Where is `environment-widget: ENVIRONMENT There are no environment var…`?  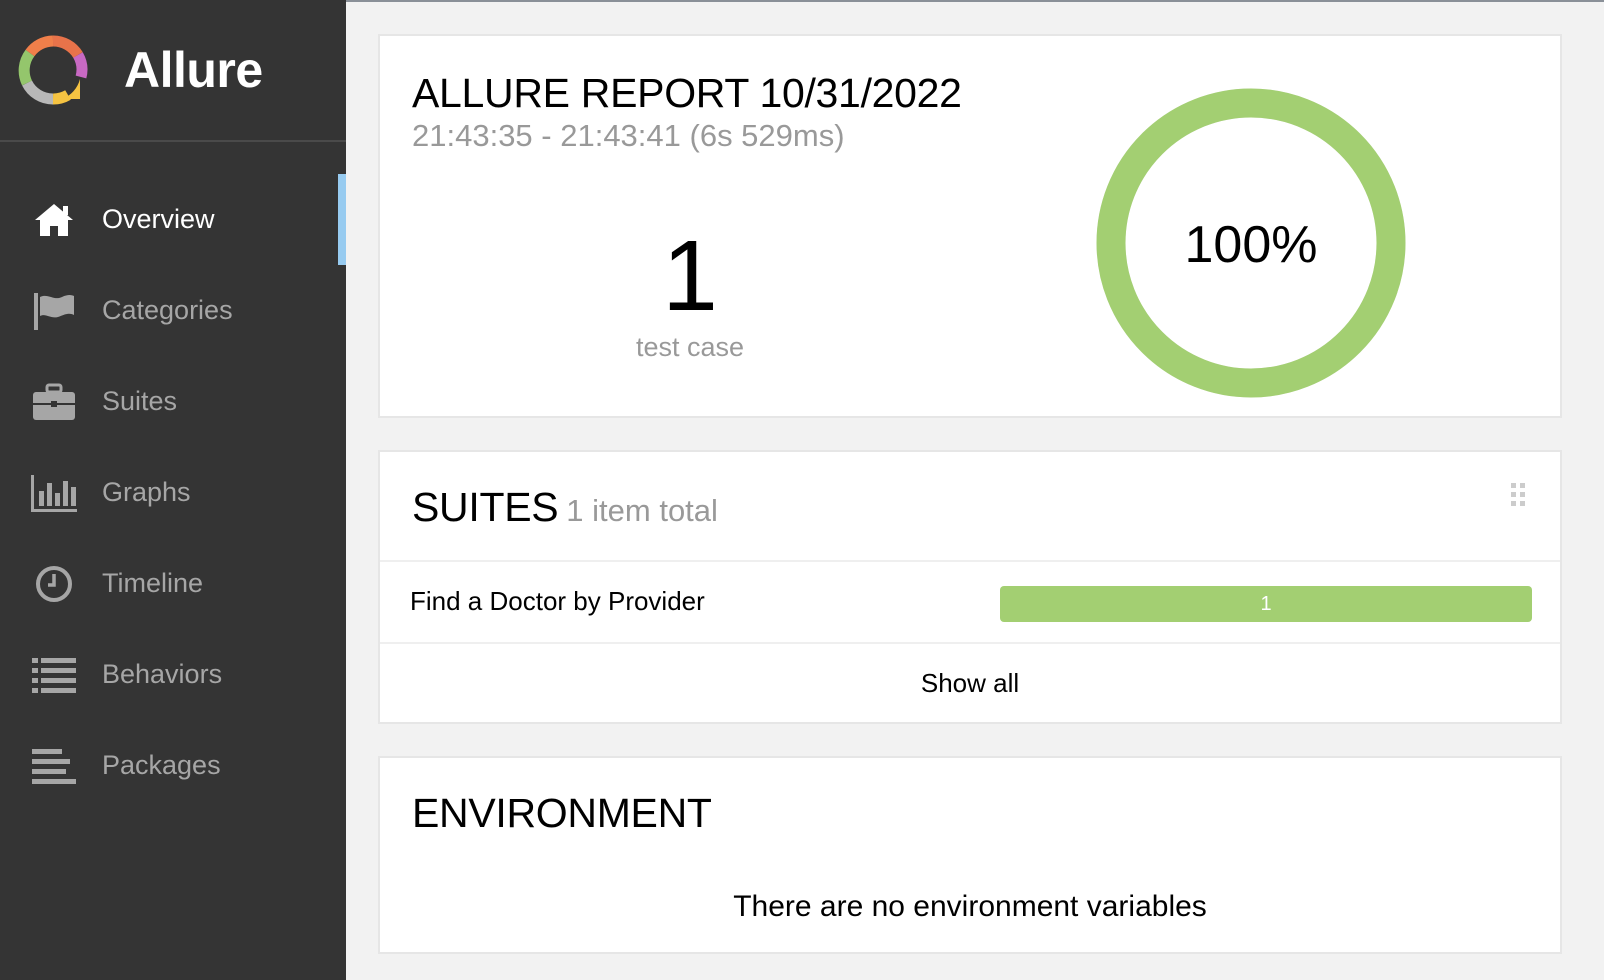
environment-widget: ENVIRONMENT There are no environment var… is located at coordinates (970, 855).